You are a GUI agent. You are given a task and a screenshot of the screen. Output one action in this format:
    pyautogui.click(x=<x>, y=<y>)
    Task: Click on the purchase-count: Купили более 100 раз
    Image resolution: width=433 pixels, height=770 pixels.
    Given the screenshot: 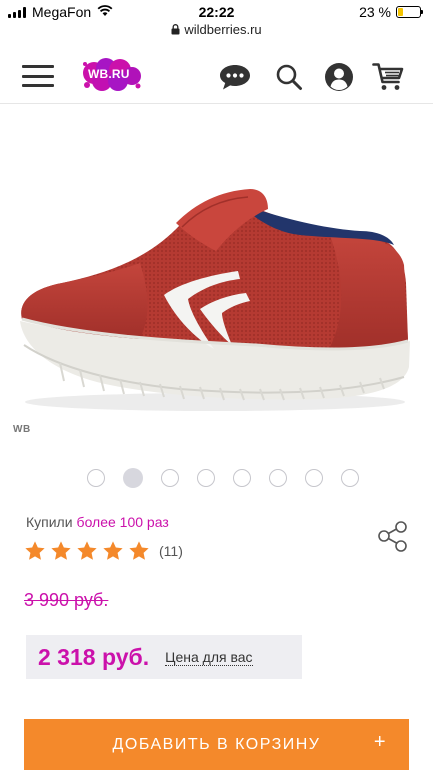 What is the action you would take?
    pyautogui.click(x=97, y=522)
    